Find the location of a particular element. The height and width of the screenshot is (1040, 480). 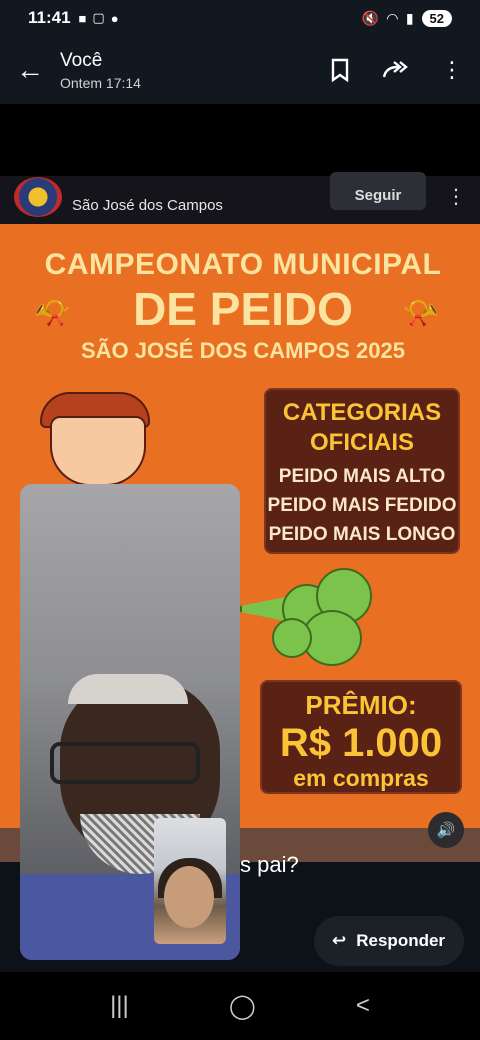

app-bar: ← Você Ontem 17:14 ⋮ is located at coordinates (240, 70).